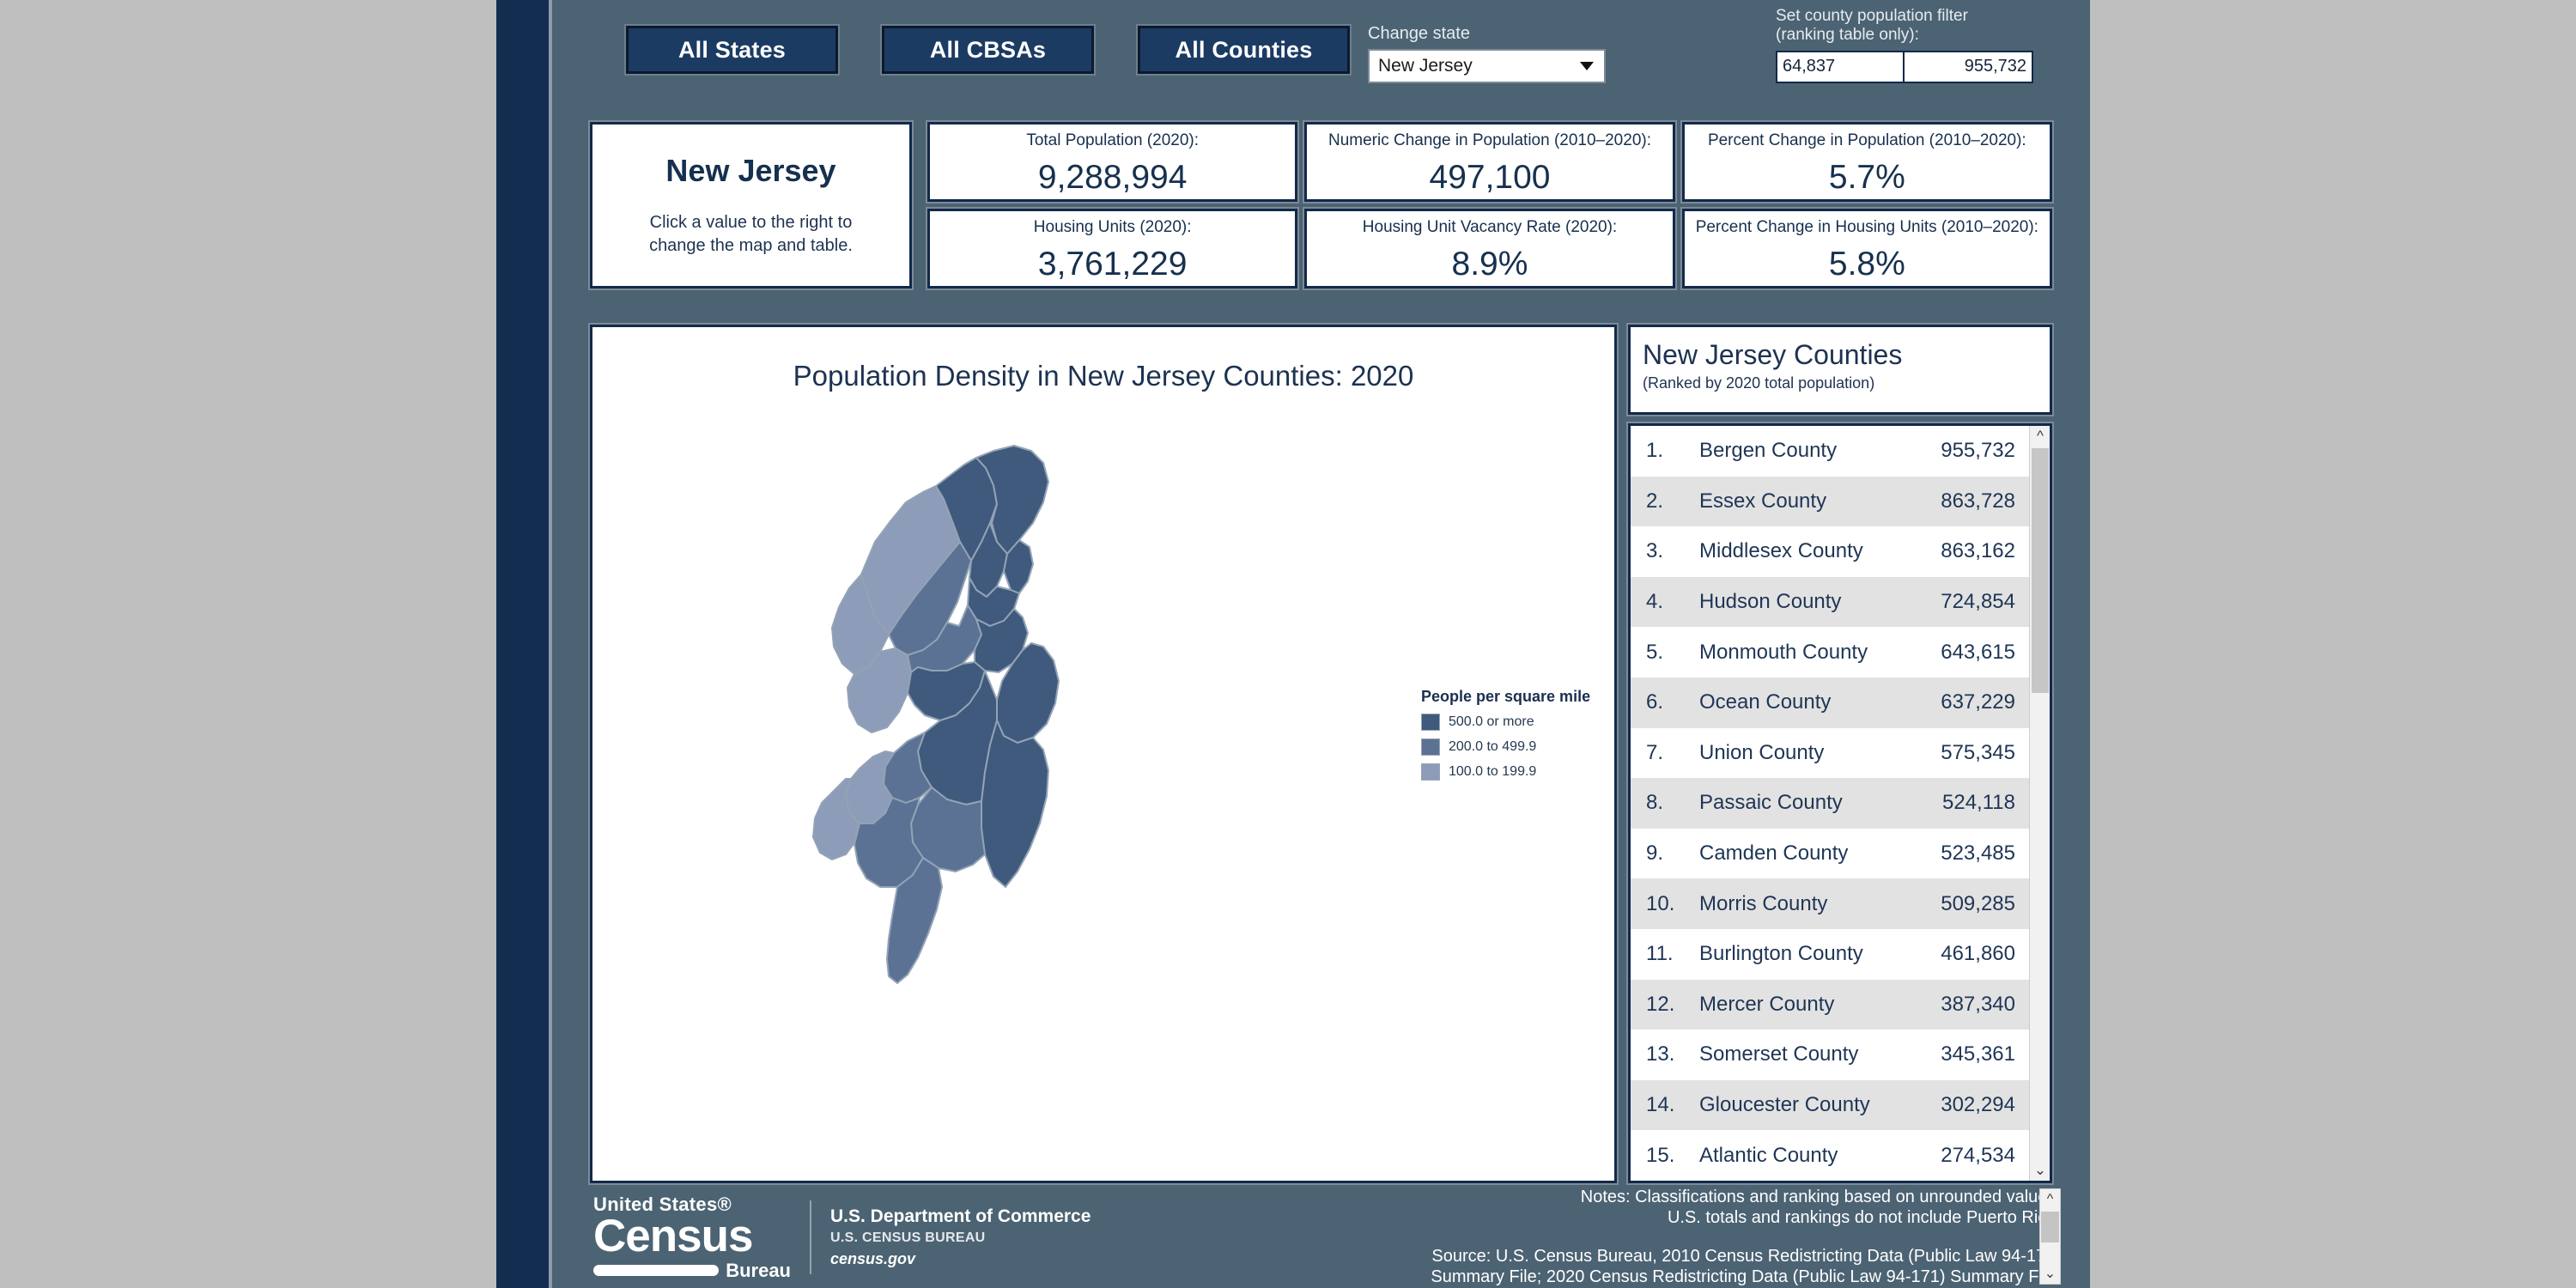 This screenshot has height=1288, width=2576. I want to click on logo-divider, so click(810, 1237).